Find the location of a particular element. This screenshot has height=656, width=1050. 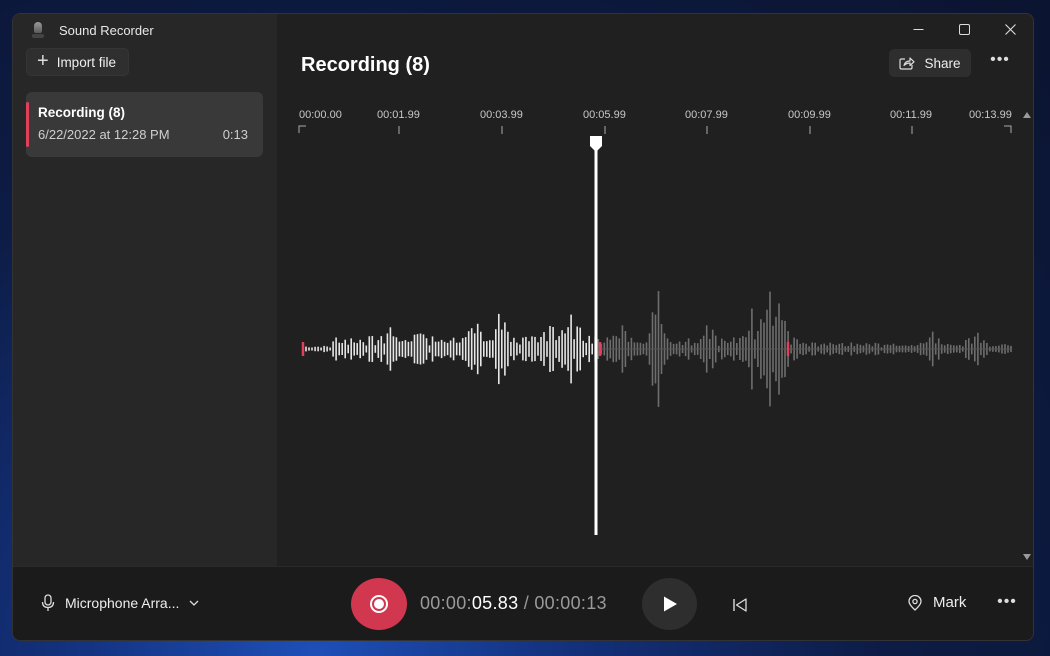

mark-button: Mark is located at coordinates (936, 602).